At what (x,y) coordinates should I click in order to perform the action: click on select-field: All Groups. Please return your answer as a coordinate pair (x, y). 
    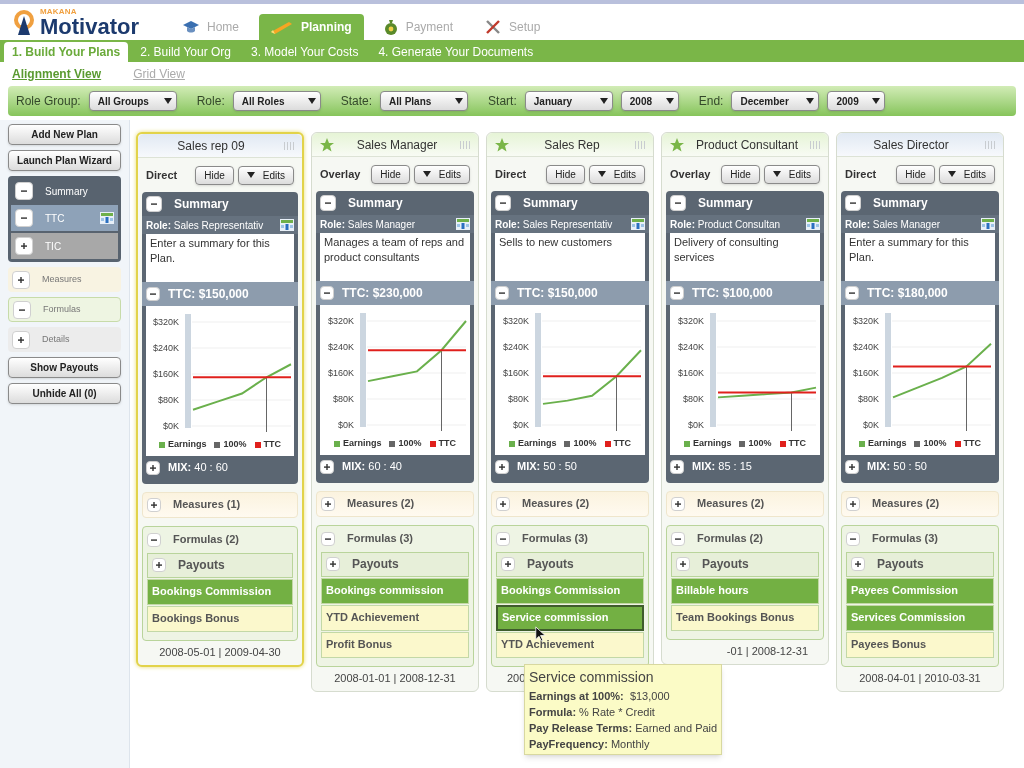
    Looking at the image, I should click on (132, 101).